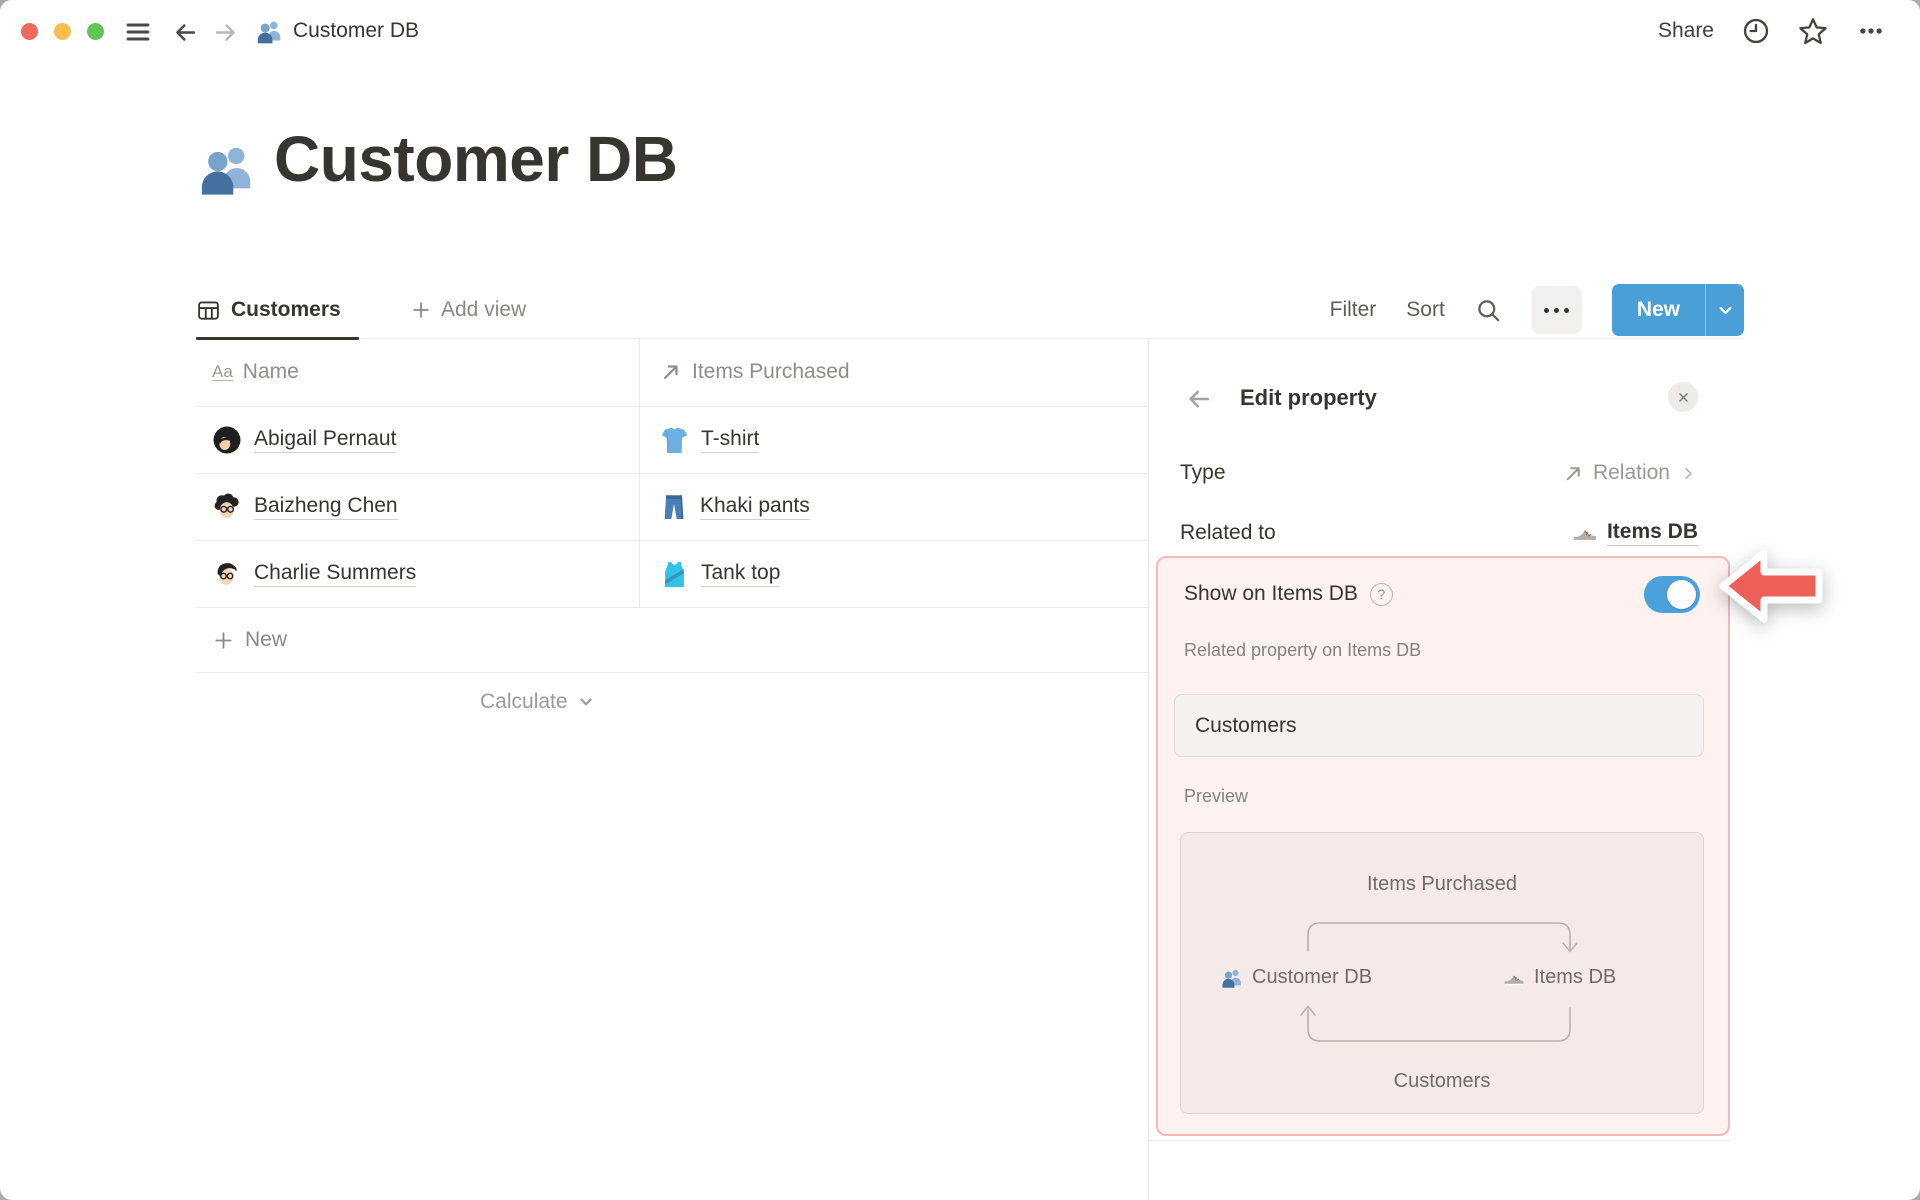 This screenshot has height=1200, width=1920. I want to click on related-property-input, so click(1439, 725).